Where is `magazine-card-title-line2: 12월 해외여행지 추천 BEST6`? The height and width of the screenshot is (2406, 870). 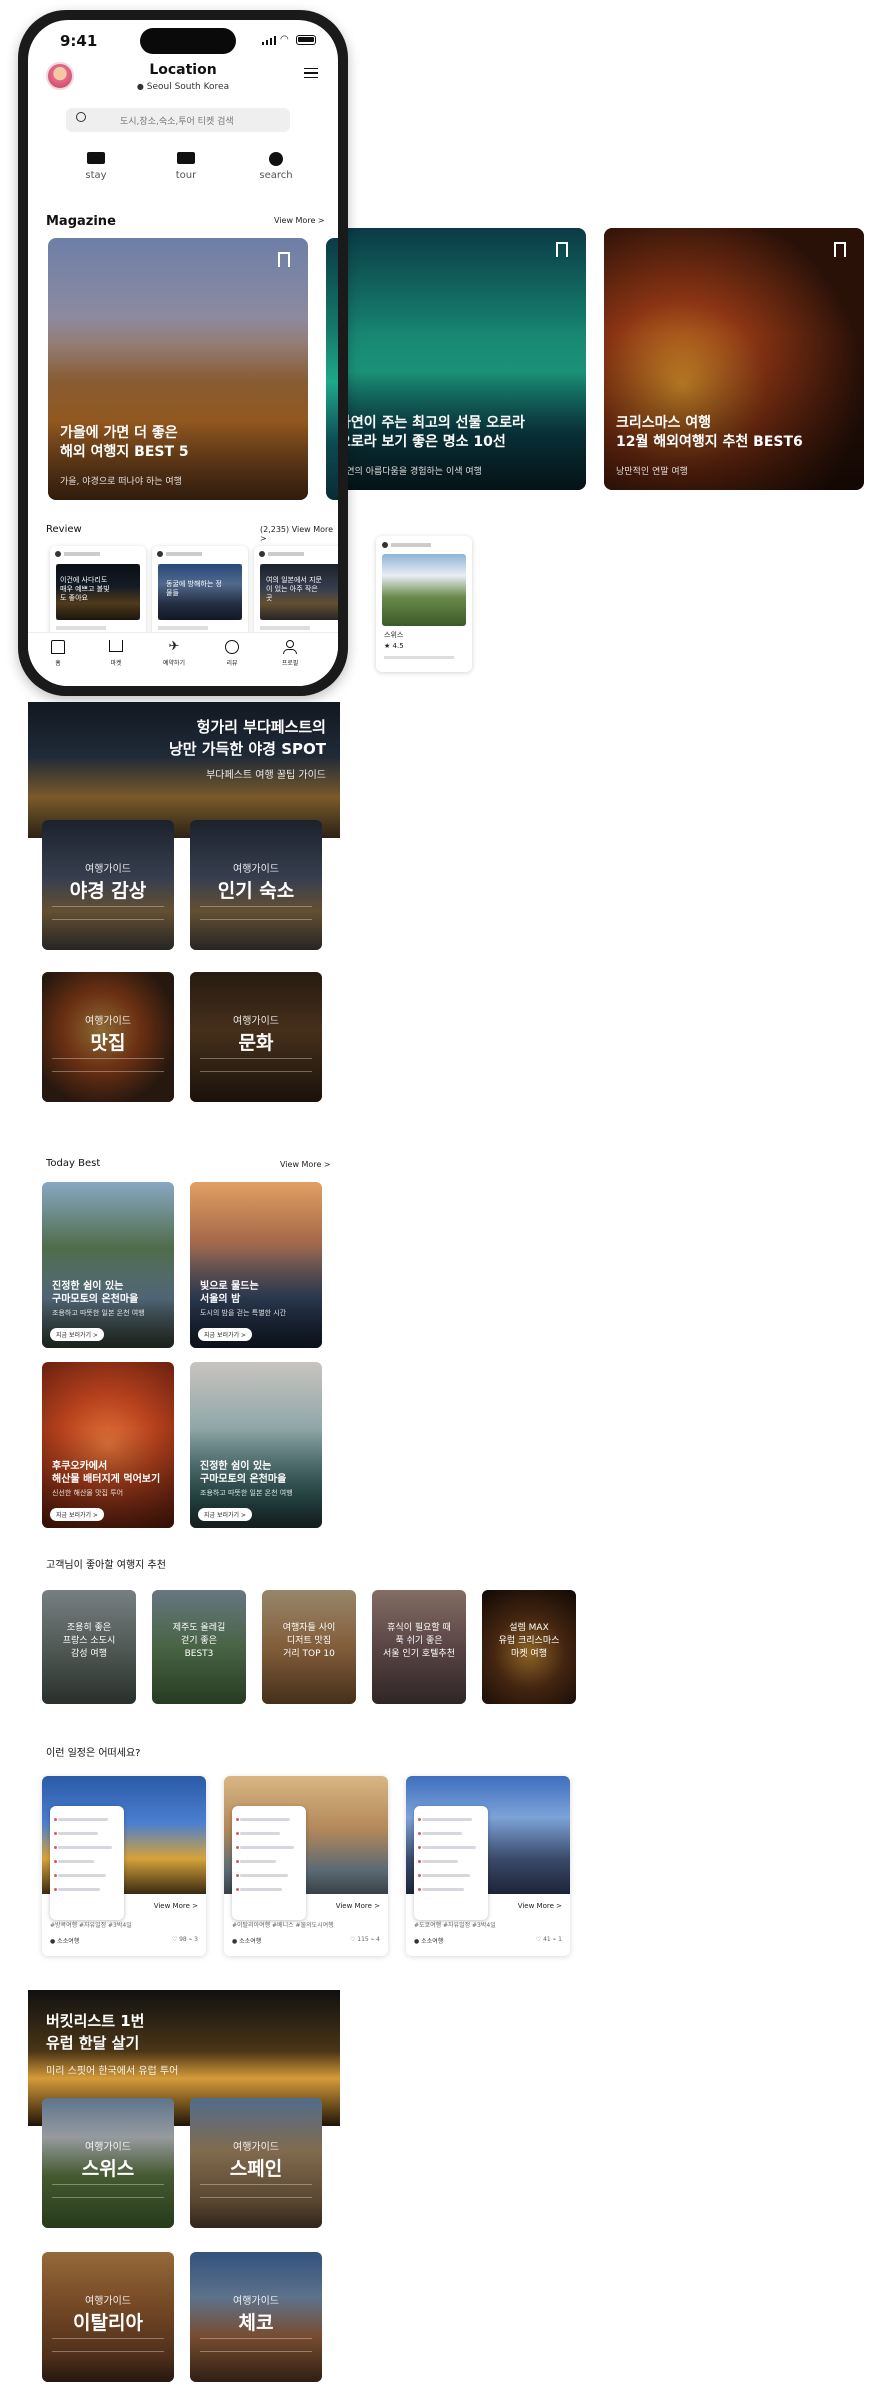
magazine-card-title-line2: 12월 해외여행지 추천 BEST6 is located at coordinates (709, 442).